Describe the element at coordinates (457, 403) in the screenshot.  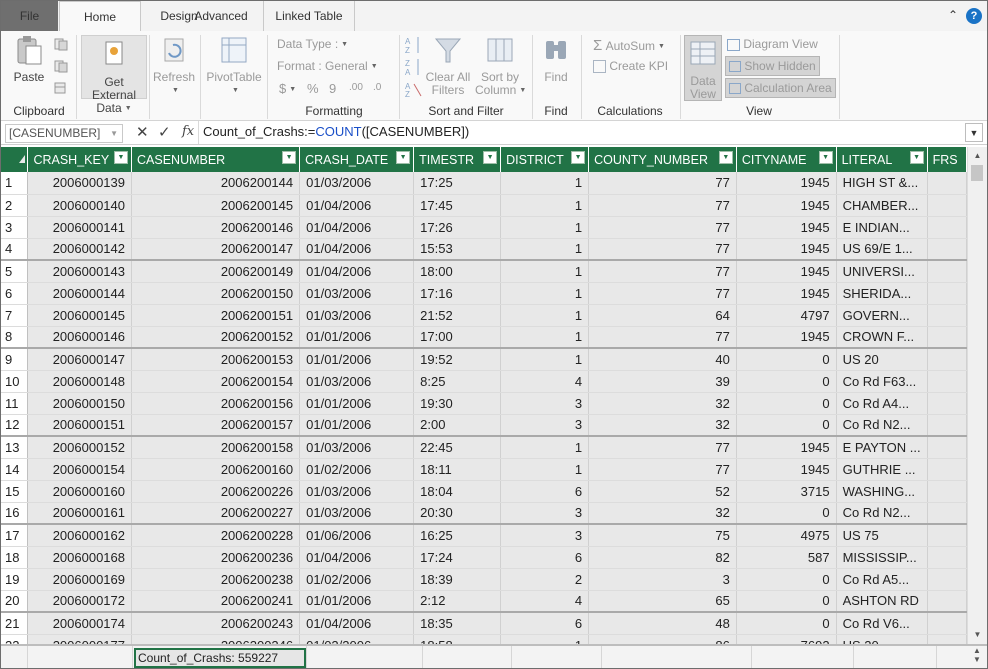
I see `table-cell: 19:30` at that location.